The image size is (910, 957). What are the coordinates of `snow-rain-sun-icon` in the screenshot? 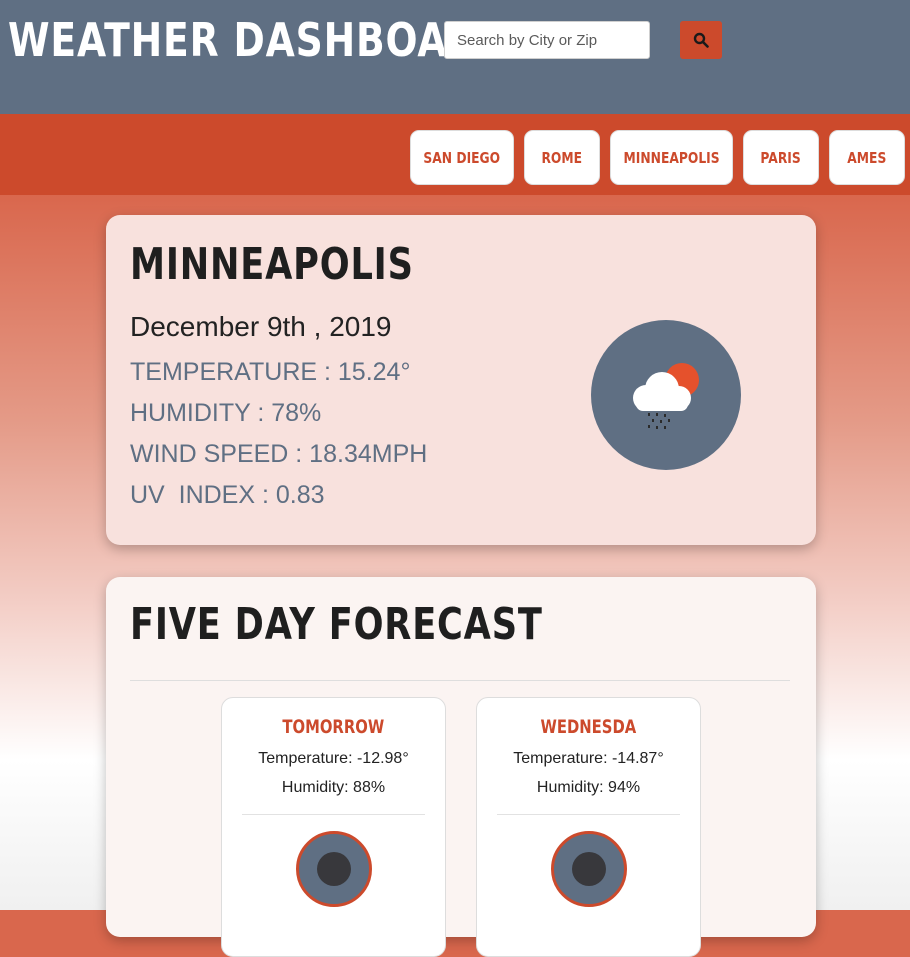 It's located at (666, 396).